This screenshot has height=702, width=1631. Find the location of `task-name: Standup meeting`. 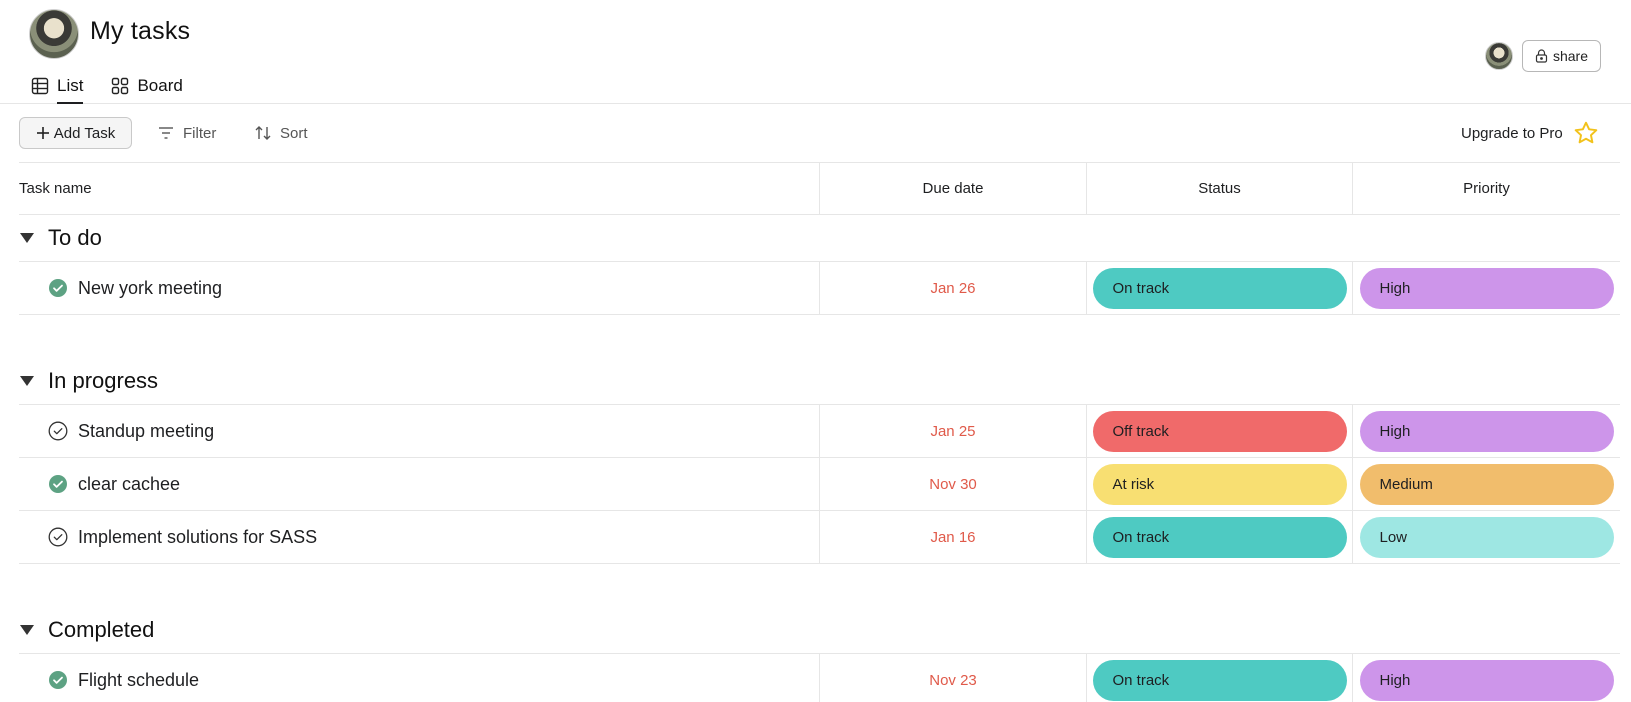

task-name: Standup meeting is located at coordinates (146, 431).